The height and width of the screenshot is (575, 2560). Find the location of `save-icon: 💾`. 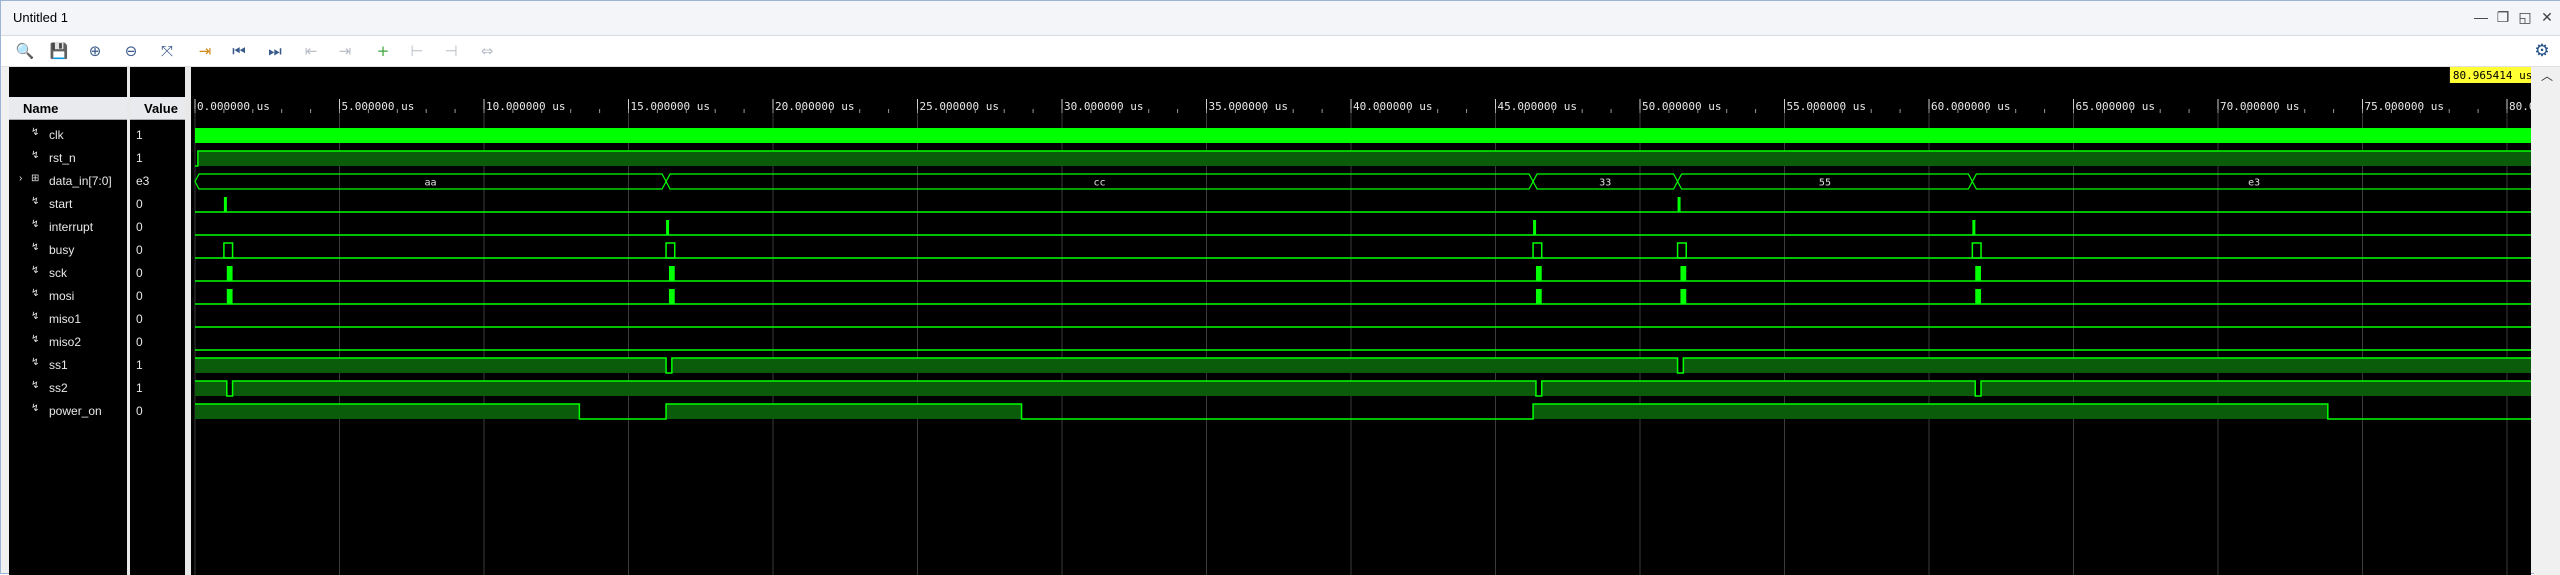

save-icon: 💾 is located at coordinates (59, 51).